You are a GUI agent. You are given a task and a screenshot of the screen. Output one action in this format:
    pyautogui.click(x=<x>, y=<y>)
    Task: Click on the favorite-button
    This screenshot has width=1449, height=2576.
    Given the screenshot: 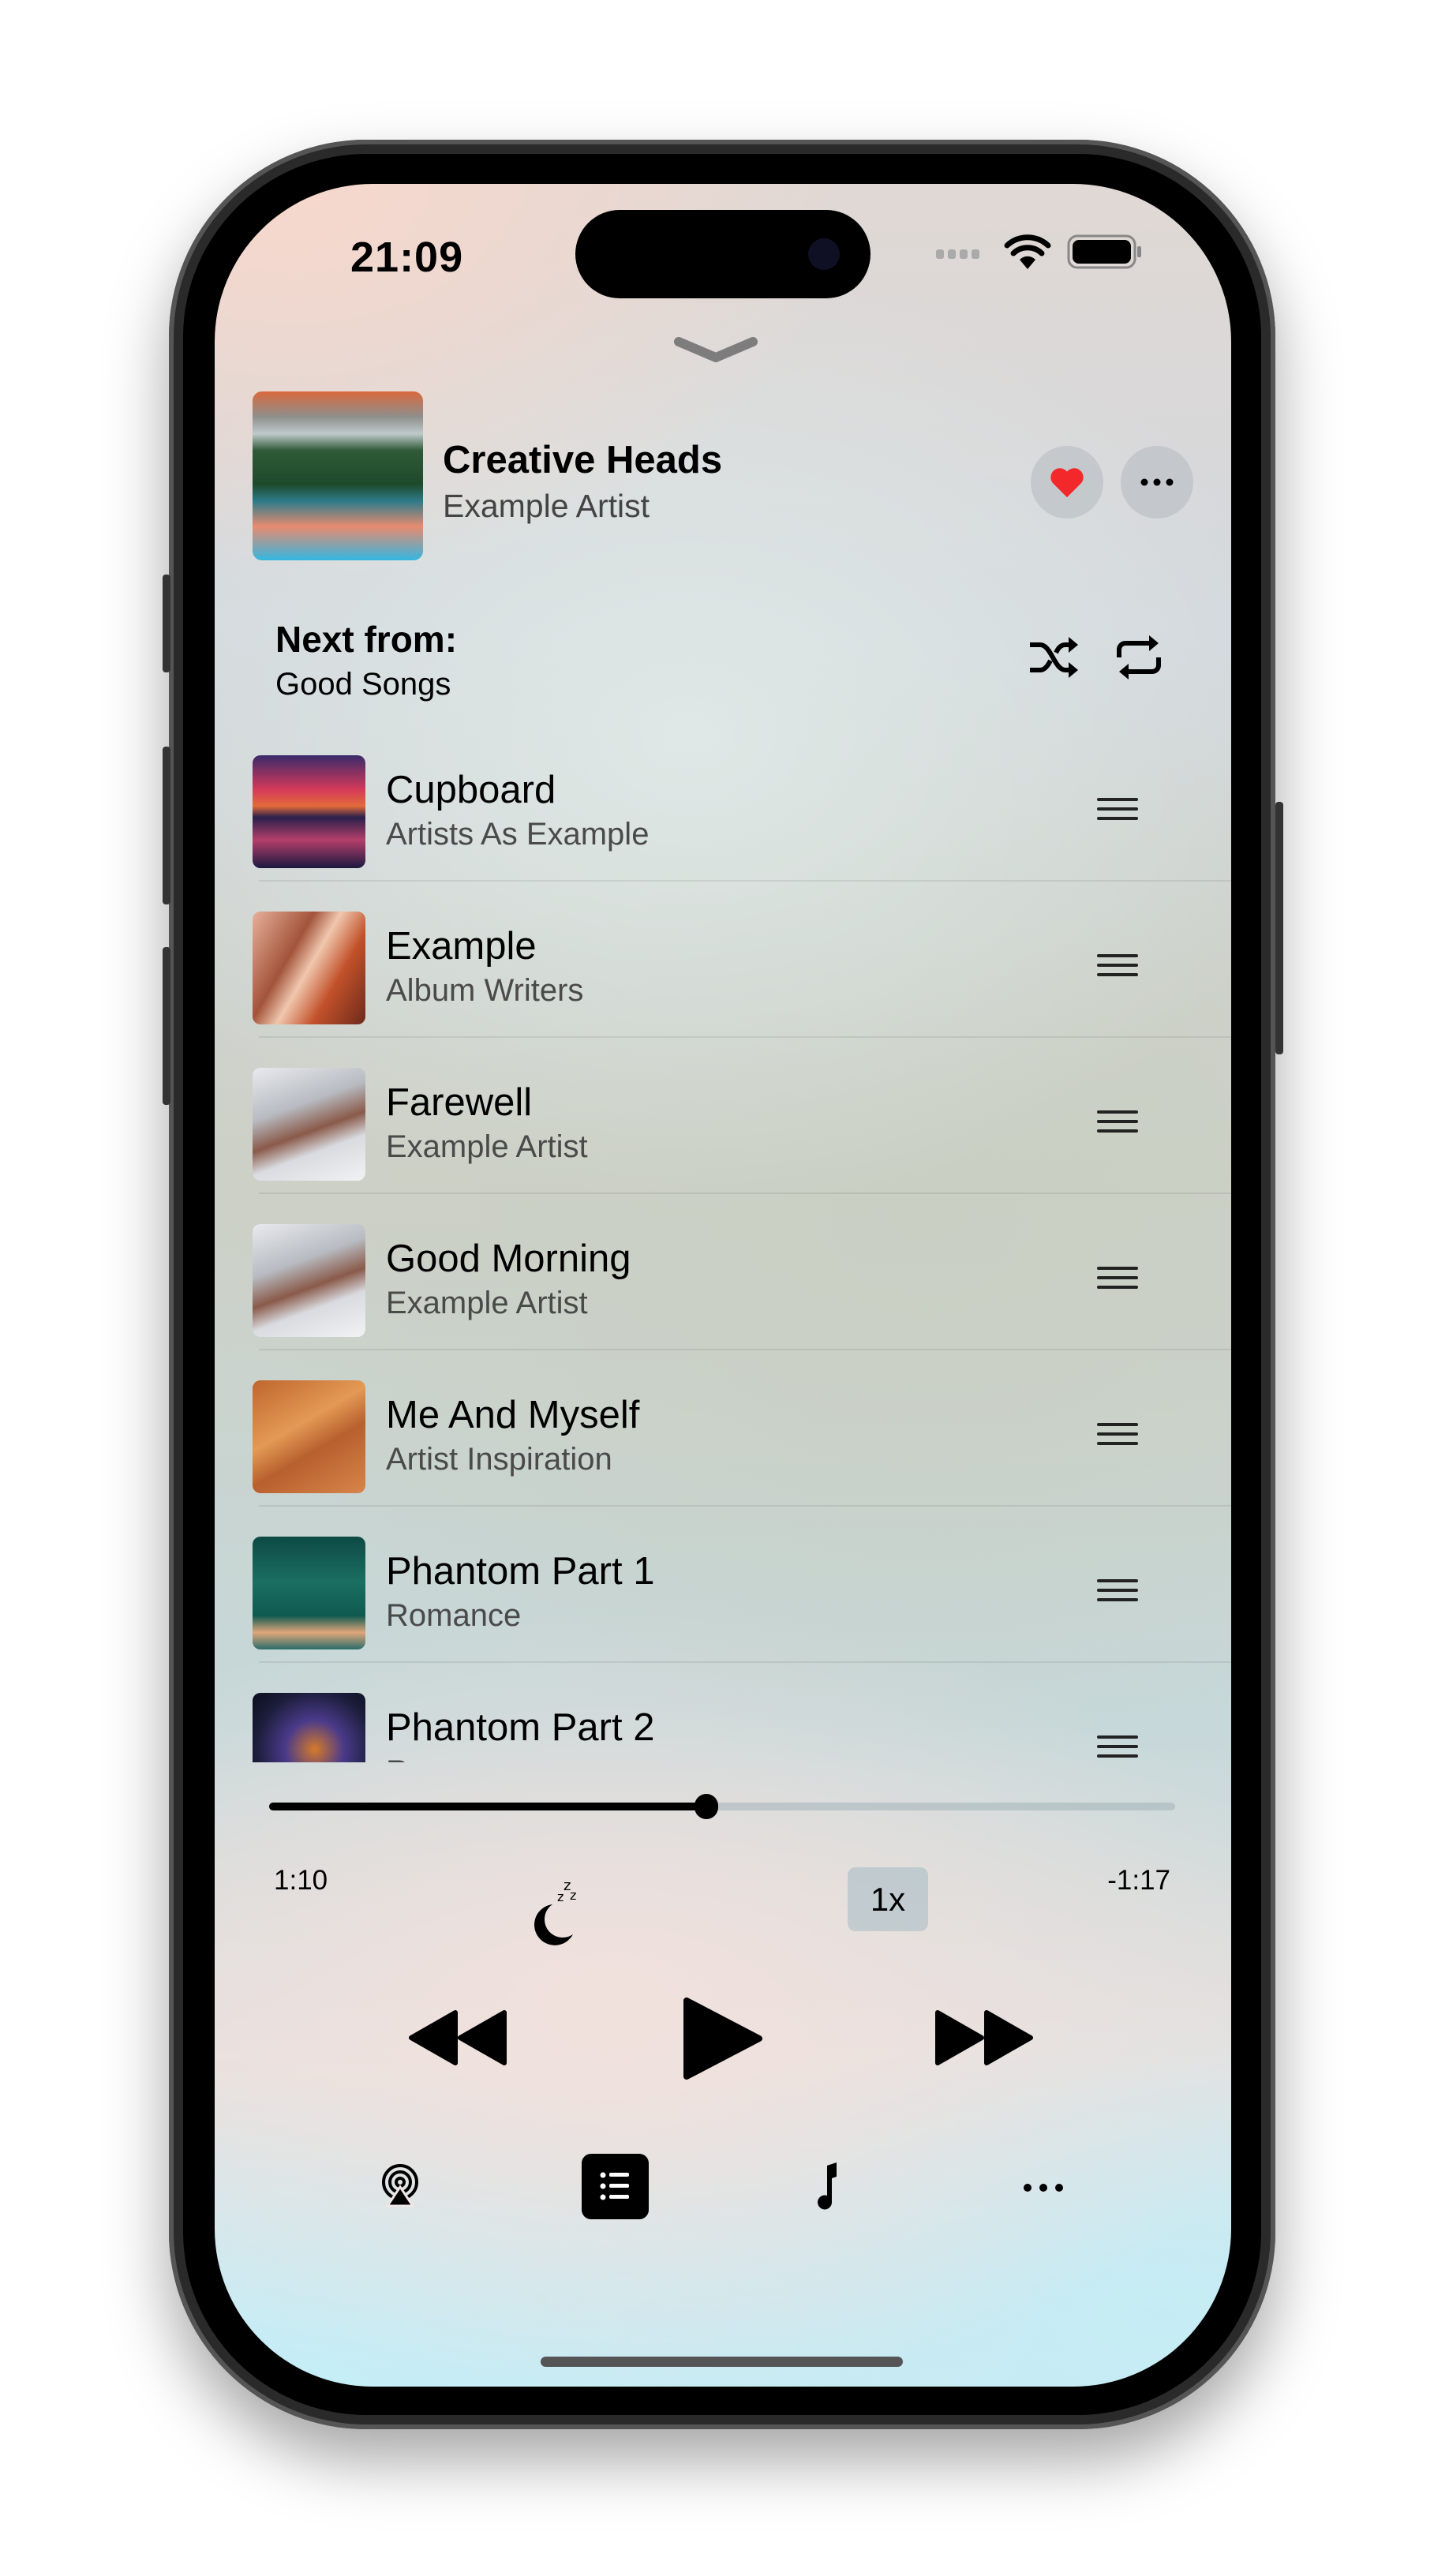 What is the action you would take?
    pyautogui.click(x=1067, y=482)
    